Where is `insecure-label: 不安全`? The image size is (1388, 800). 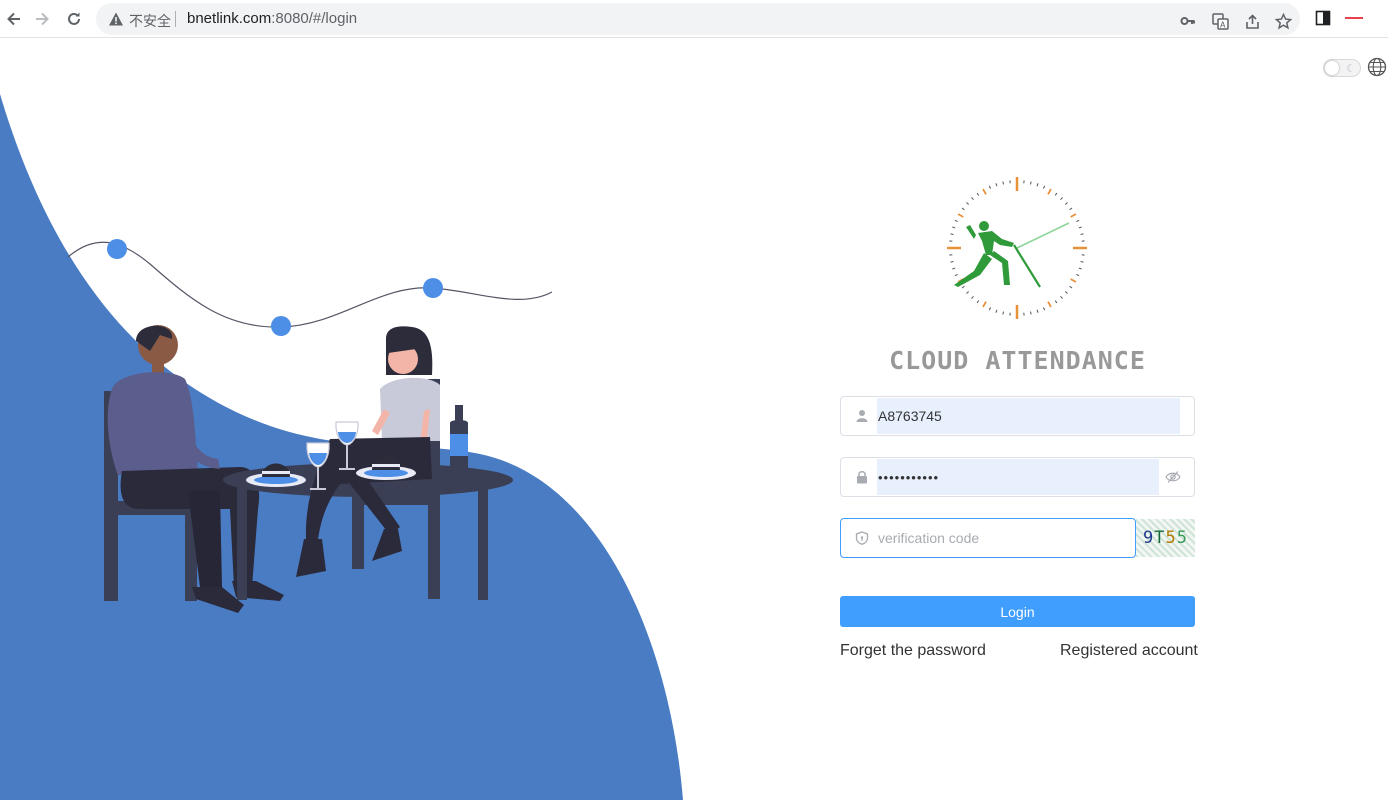 insecure-label: 不安全 is located at coordinates (150, 21).